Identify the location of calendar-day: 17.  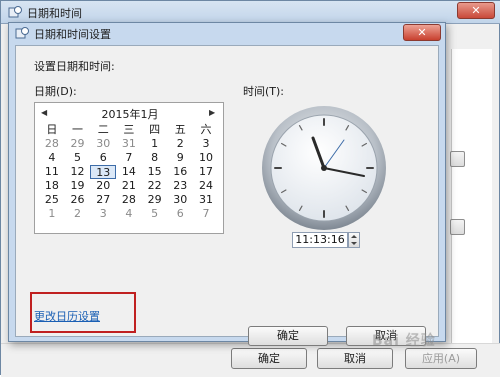
(206, 172).